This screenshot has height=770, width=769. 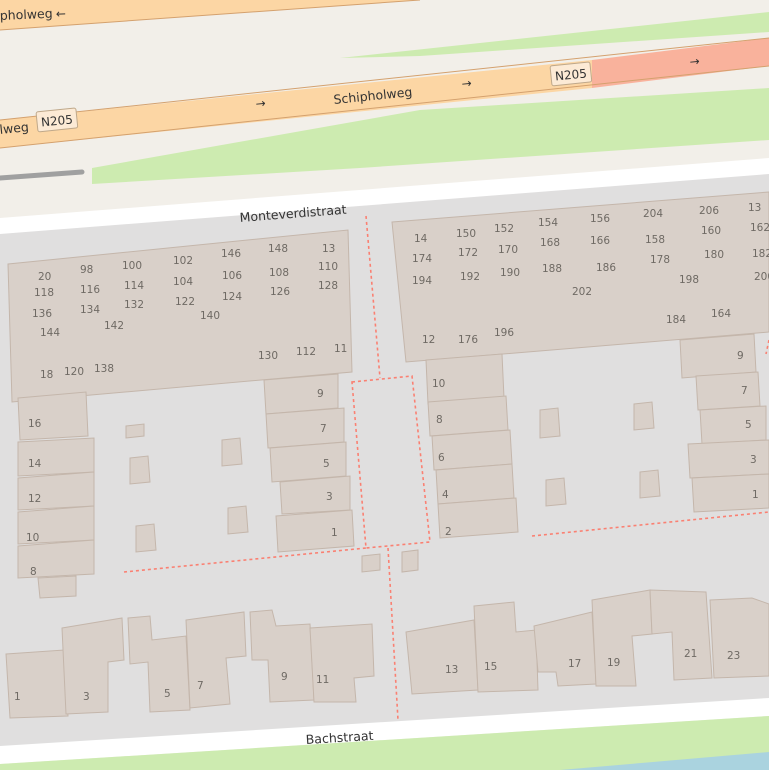 What do you see at coordinates (490, 667) in the screenshot?
I see `house-number: 15` at bounding box center [490, 667].